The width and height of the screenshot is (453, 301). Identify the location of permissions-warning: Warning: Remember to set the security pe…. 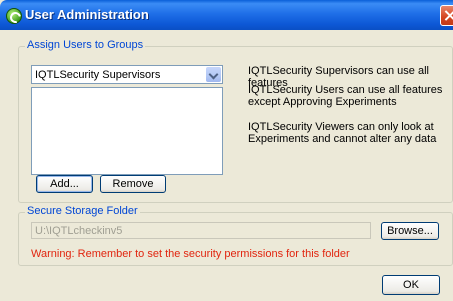
(190, 254).